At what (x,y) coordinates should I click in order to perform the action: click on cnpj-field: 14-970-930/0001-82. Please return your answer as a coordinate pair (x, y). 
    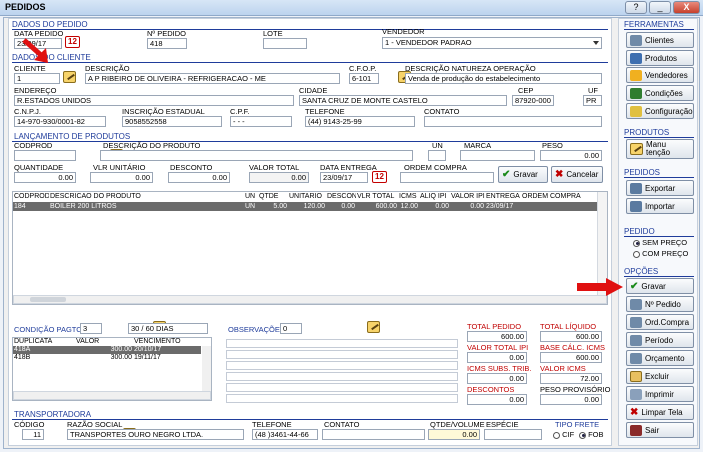
    Looking at the image, I should click on (60, 121).